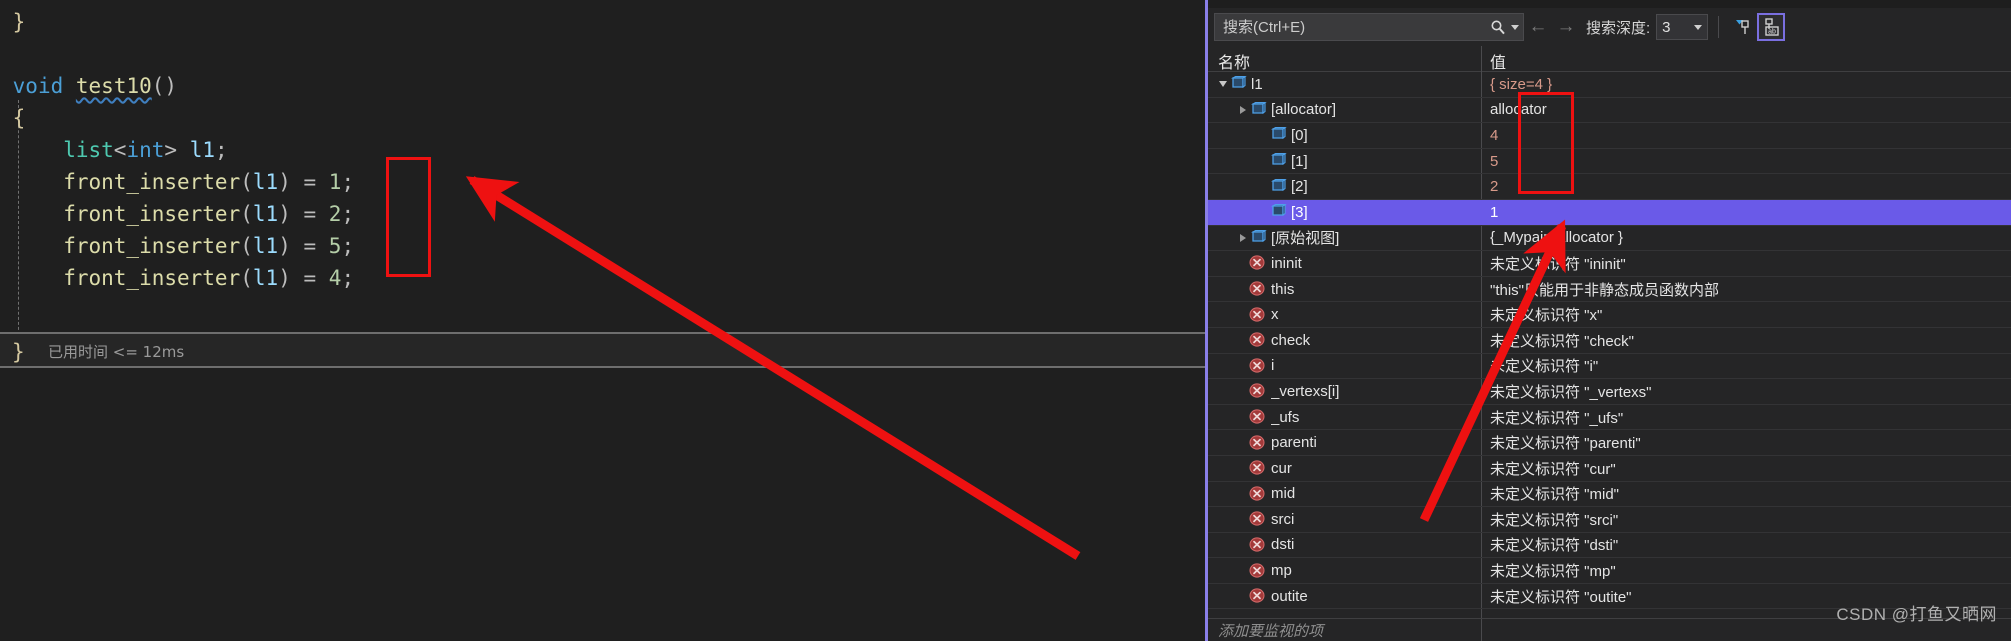 The image size is (2011, 641). I want to click on watch-row: [原始视图] {_Mypair=allocator }, so click(1609, 239).